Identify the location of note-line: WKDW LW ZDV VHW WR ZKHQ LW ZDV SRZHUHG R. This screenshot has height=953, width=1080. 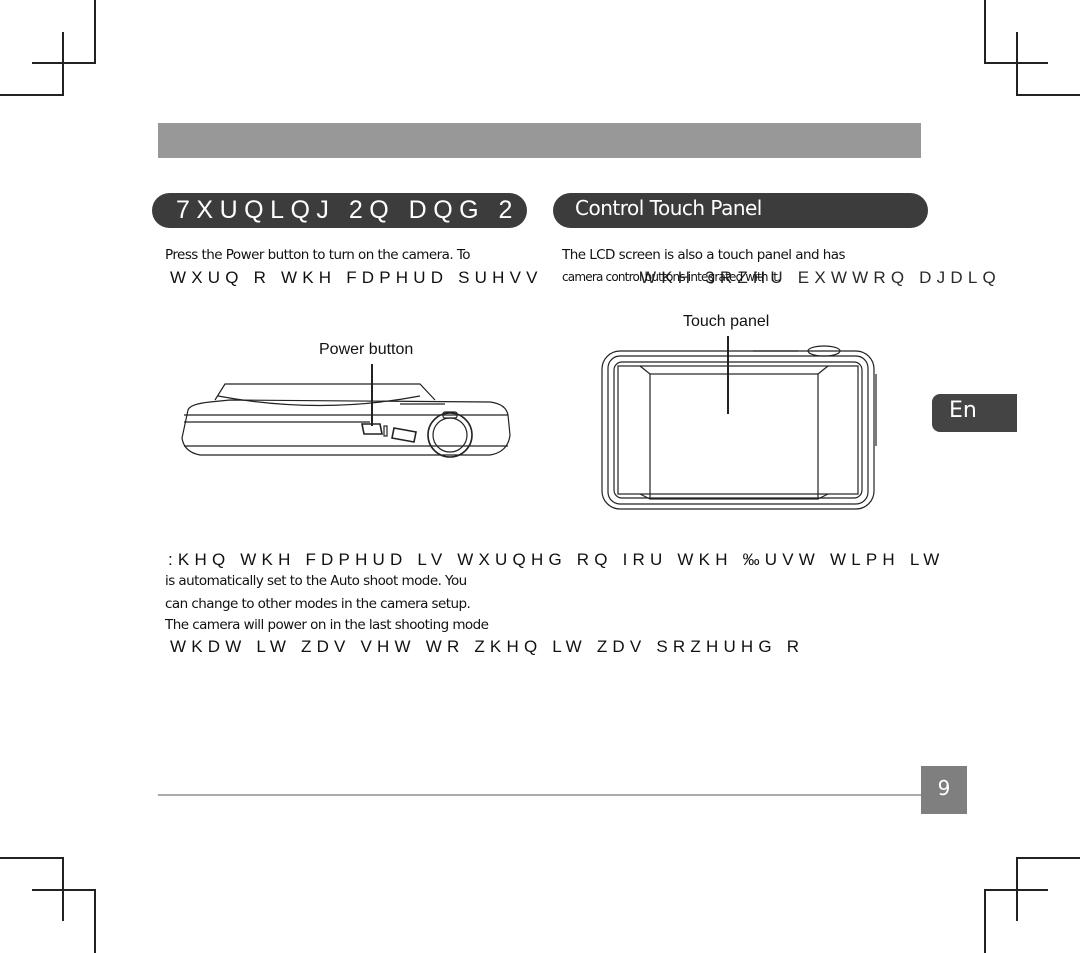
(487, 646).